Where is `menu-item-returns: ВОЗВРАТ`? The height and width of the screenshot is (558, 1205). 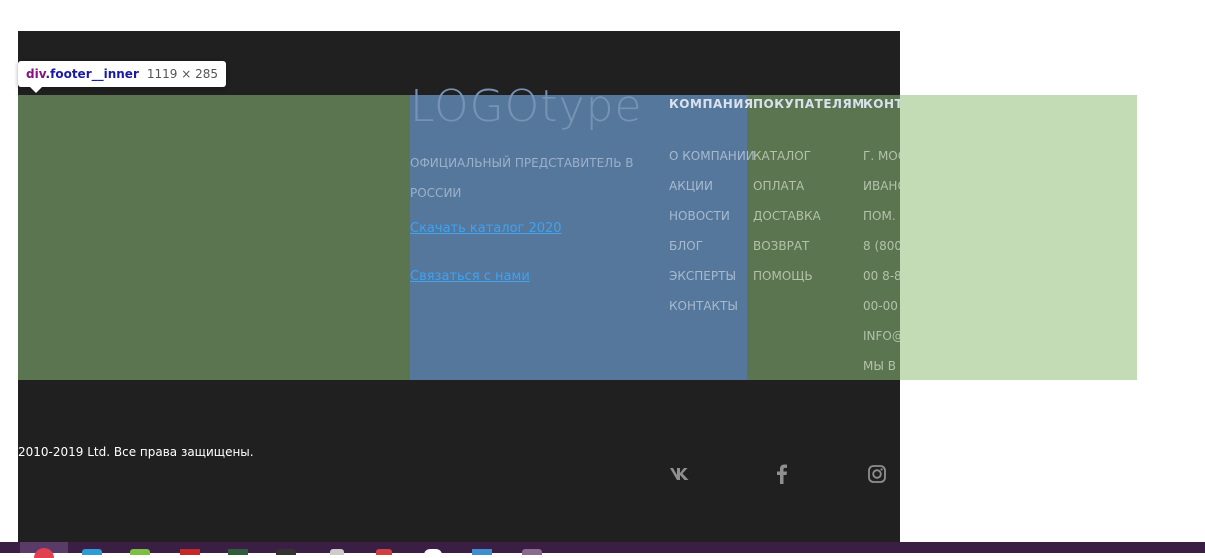 menu-item-returns: ВОЗВРАТ is located at coordinates (787, 246).